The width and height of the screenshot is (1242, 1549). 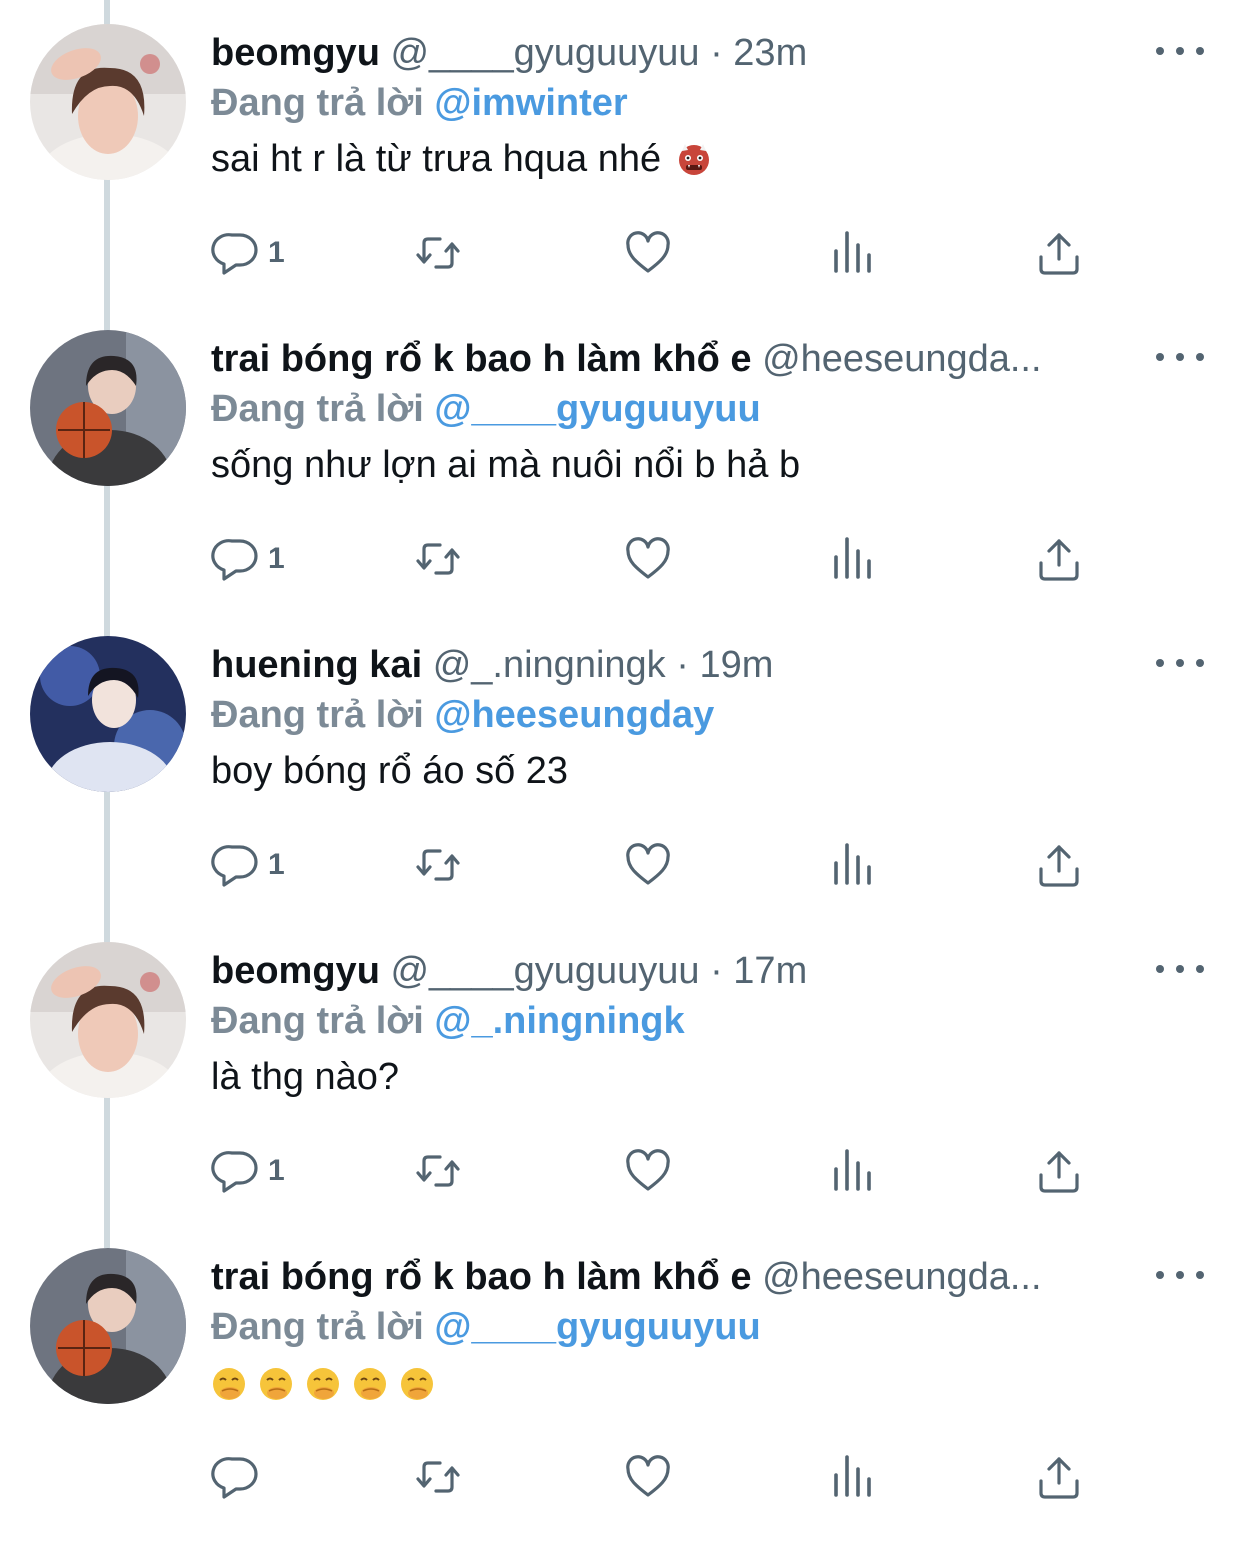 I want to click on replying-to: Đang trả lời @imwinter, so click(x=419, y=103).